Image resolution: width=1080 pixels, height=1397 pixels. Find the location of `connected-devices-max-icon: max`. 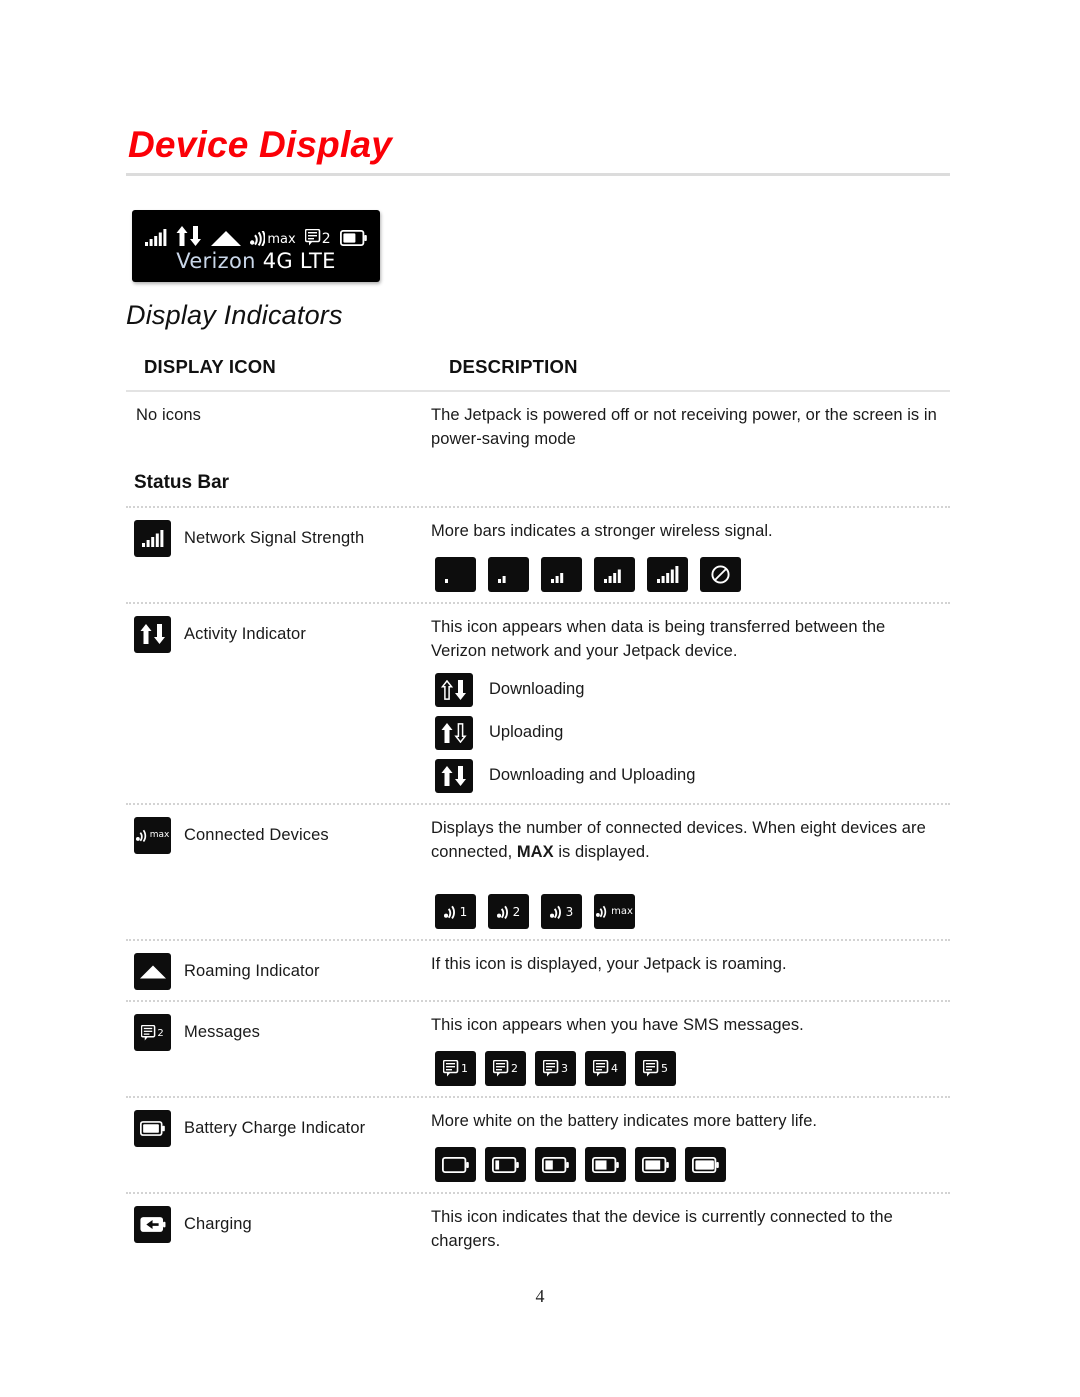

connected-devices-max-icon: max is located at coordinates (152, 835).